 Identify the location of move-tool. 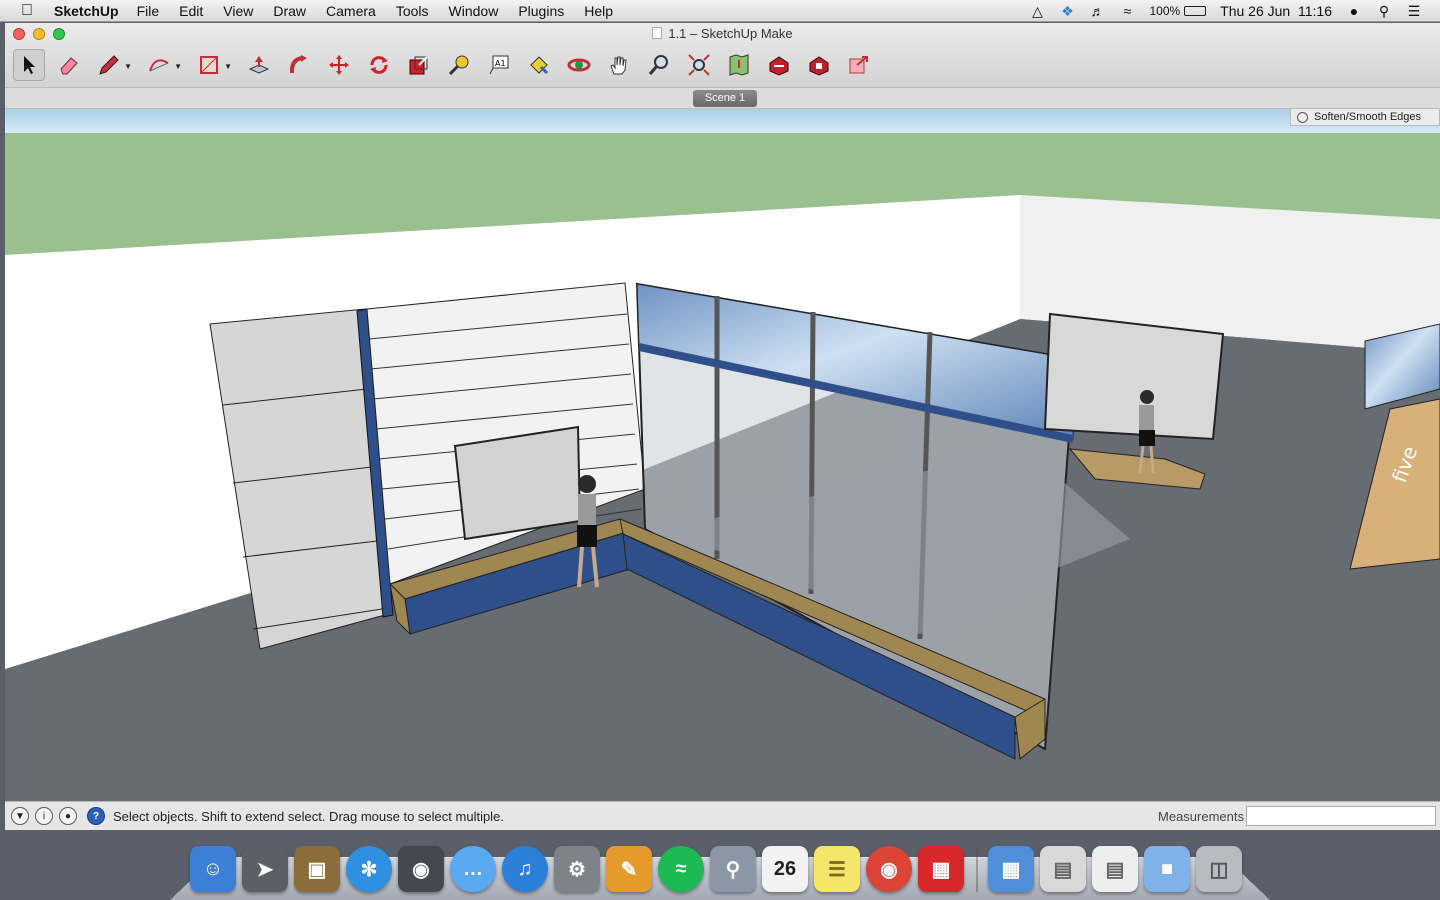
(339, 65).